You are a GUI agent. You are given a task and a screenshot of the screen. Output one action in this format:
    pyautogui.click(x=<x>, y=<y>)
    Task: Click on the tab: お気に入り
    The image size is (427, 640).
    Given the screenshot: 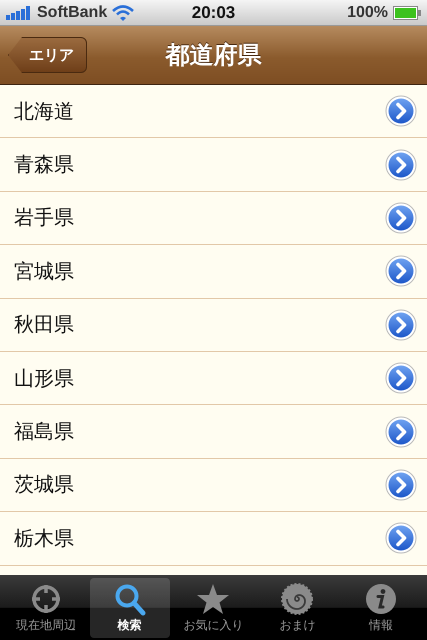 What is the action you would take?
    pyautogui.click(x=213, y=608)
    